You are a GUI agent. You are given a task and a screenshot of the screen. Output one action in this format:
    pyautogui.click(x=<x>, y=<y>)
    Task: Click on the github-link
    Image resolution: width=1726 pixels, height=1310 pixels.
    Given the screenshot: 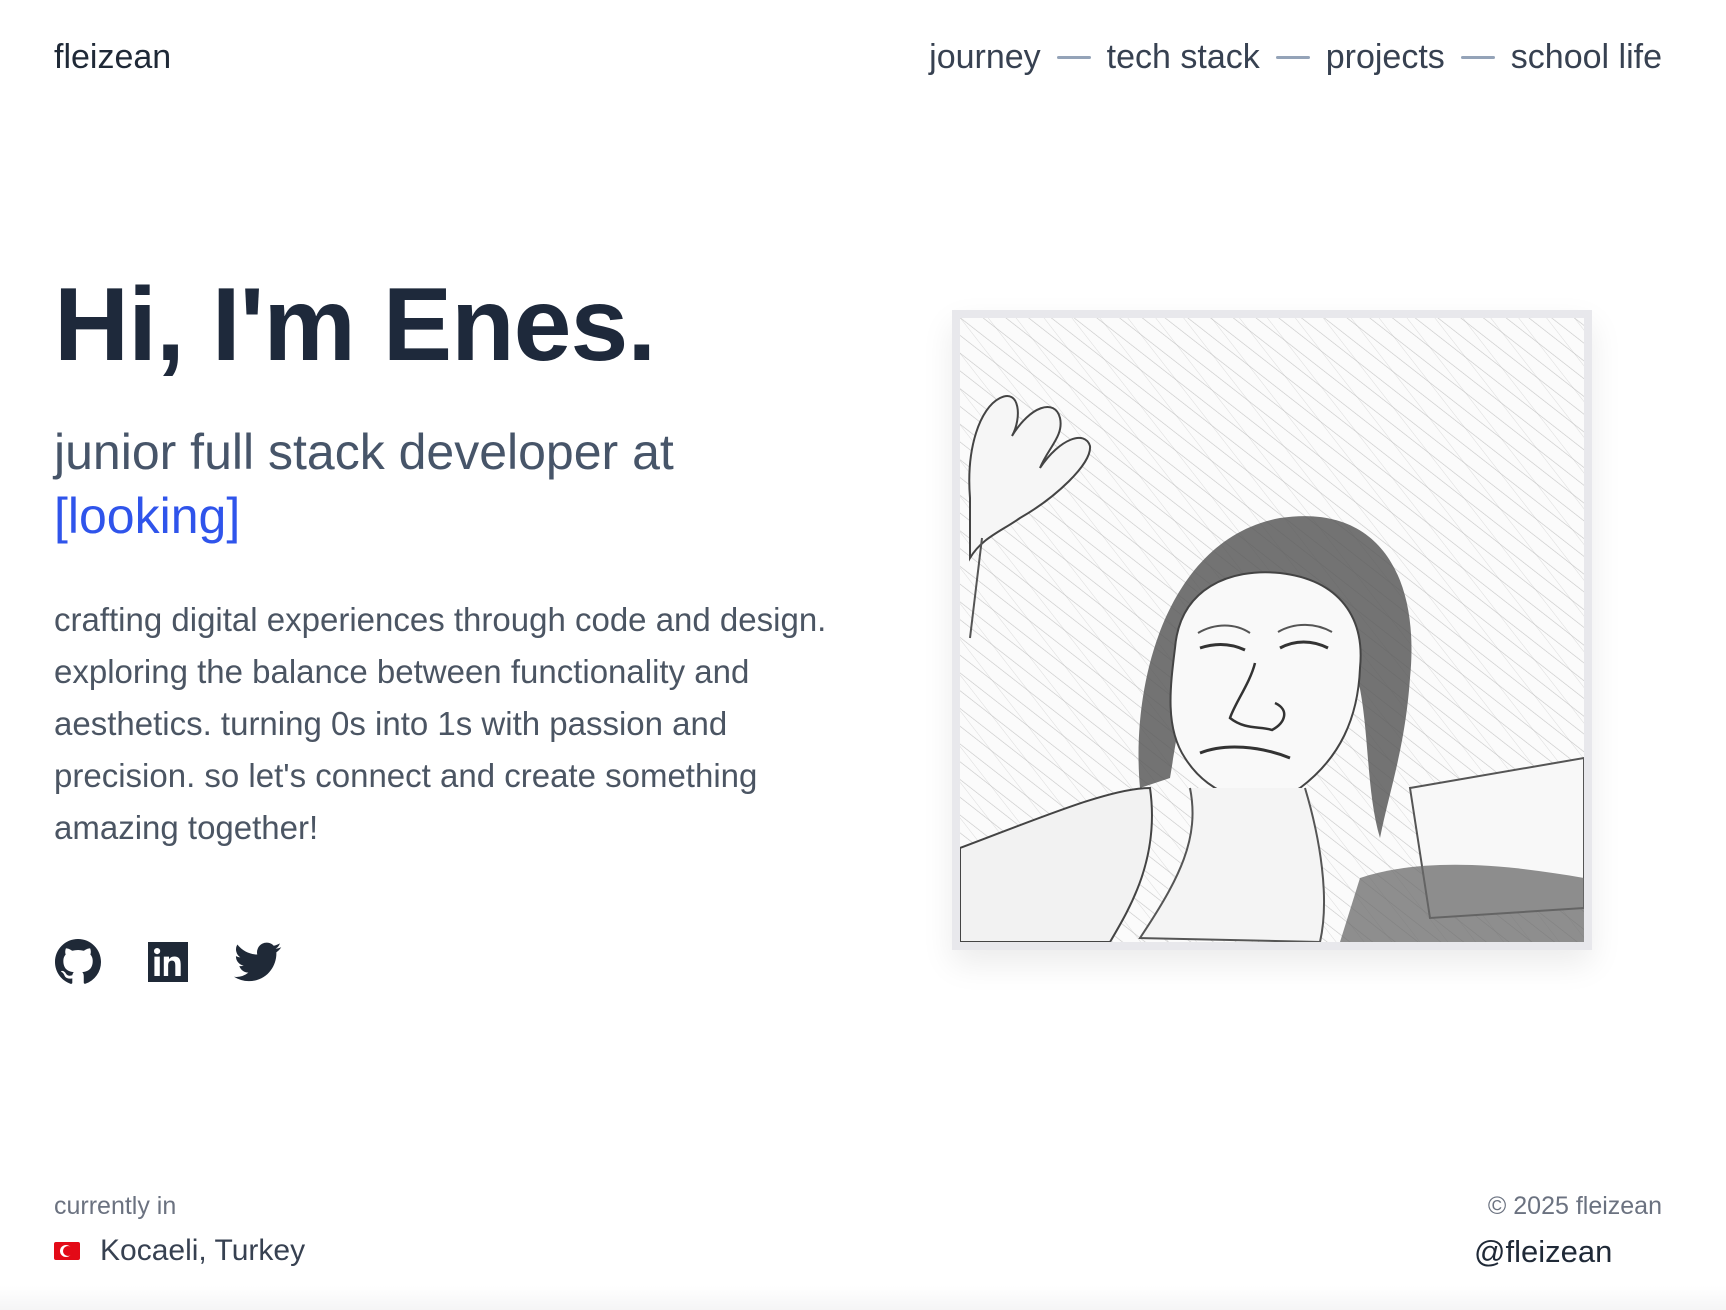 What is the action you would take?
    pyautogui.click(x=78, y=962)
    